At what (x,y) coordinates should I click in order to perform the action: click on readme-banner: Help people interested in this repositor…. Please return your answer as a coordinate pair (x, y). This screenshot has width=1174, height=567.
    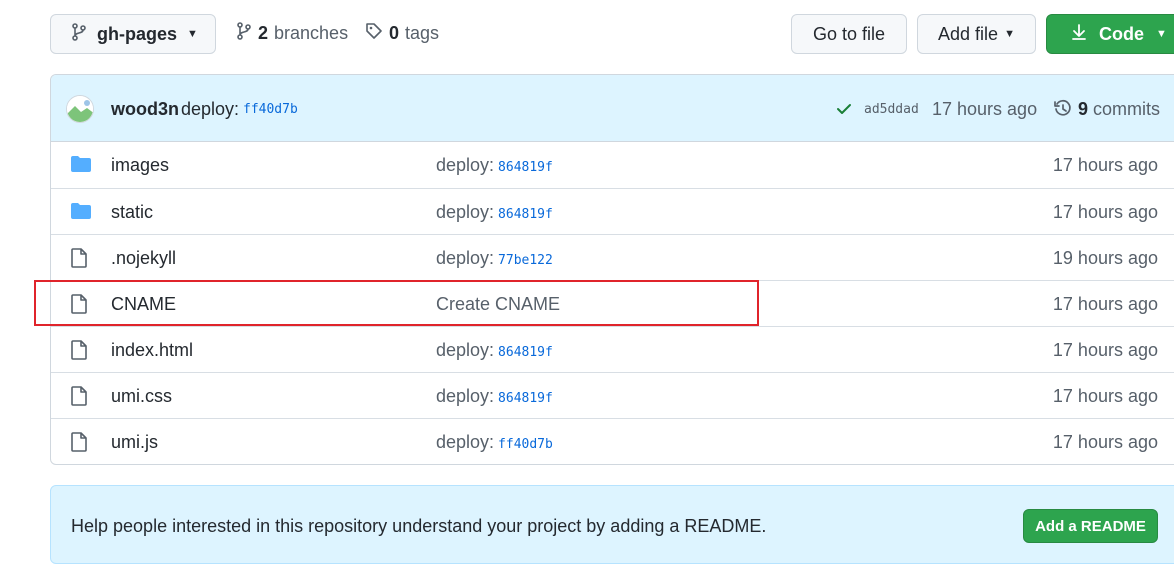
    Looking at the image, I should click on (612, 524).